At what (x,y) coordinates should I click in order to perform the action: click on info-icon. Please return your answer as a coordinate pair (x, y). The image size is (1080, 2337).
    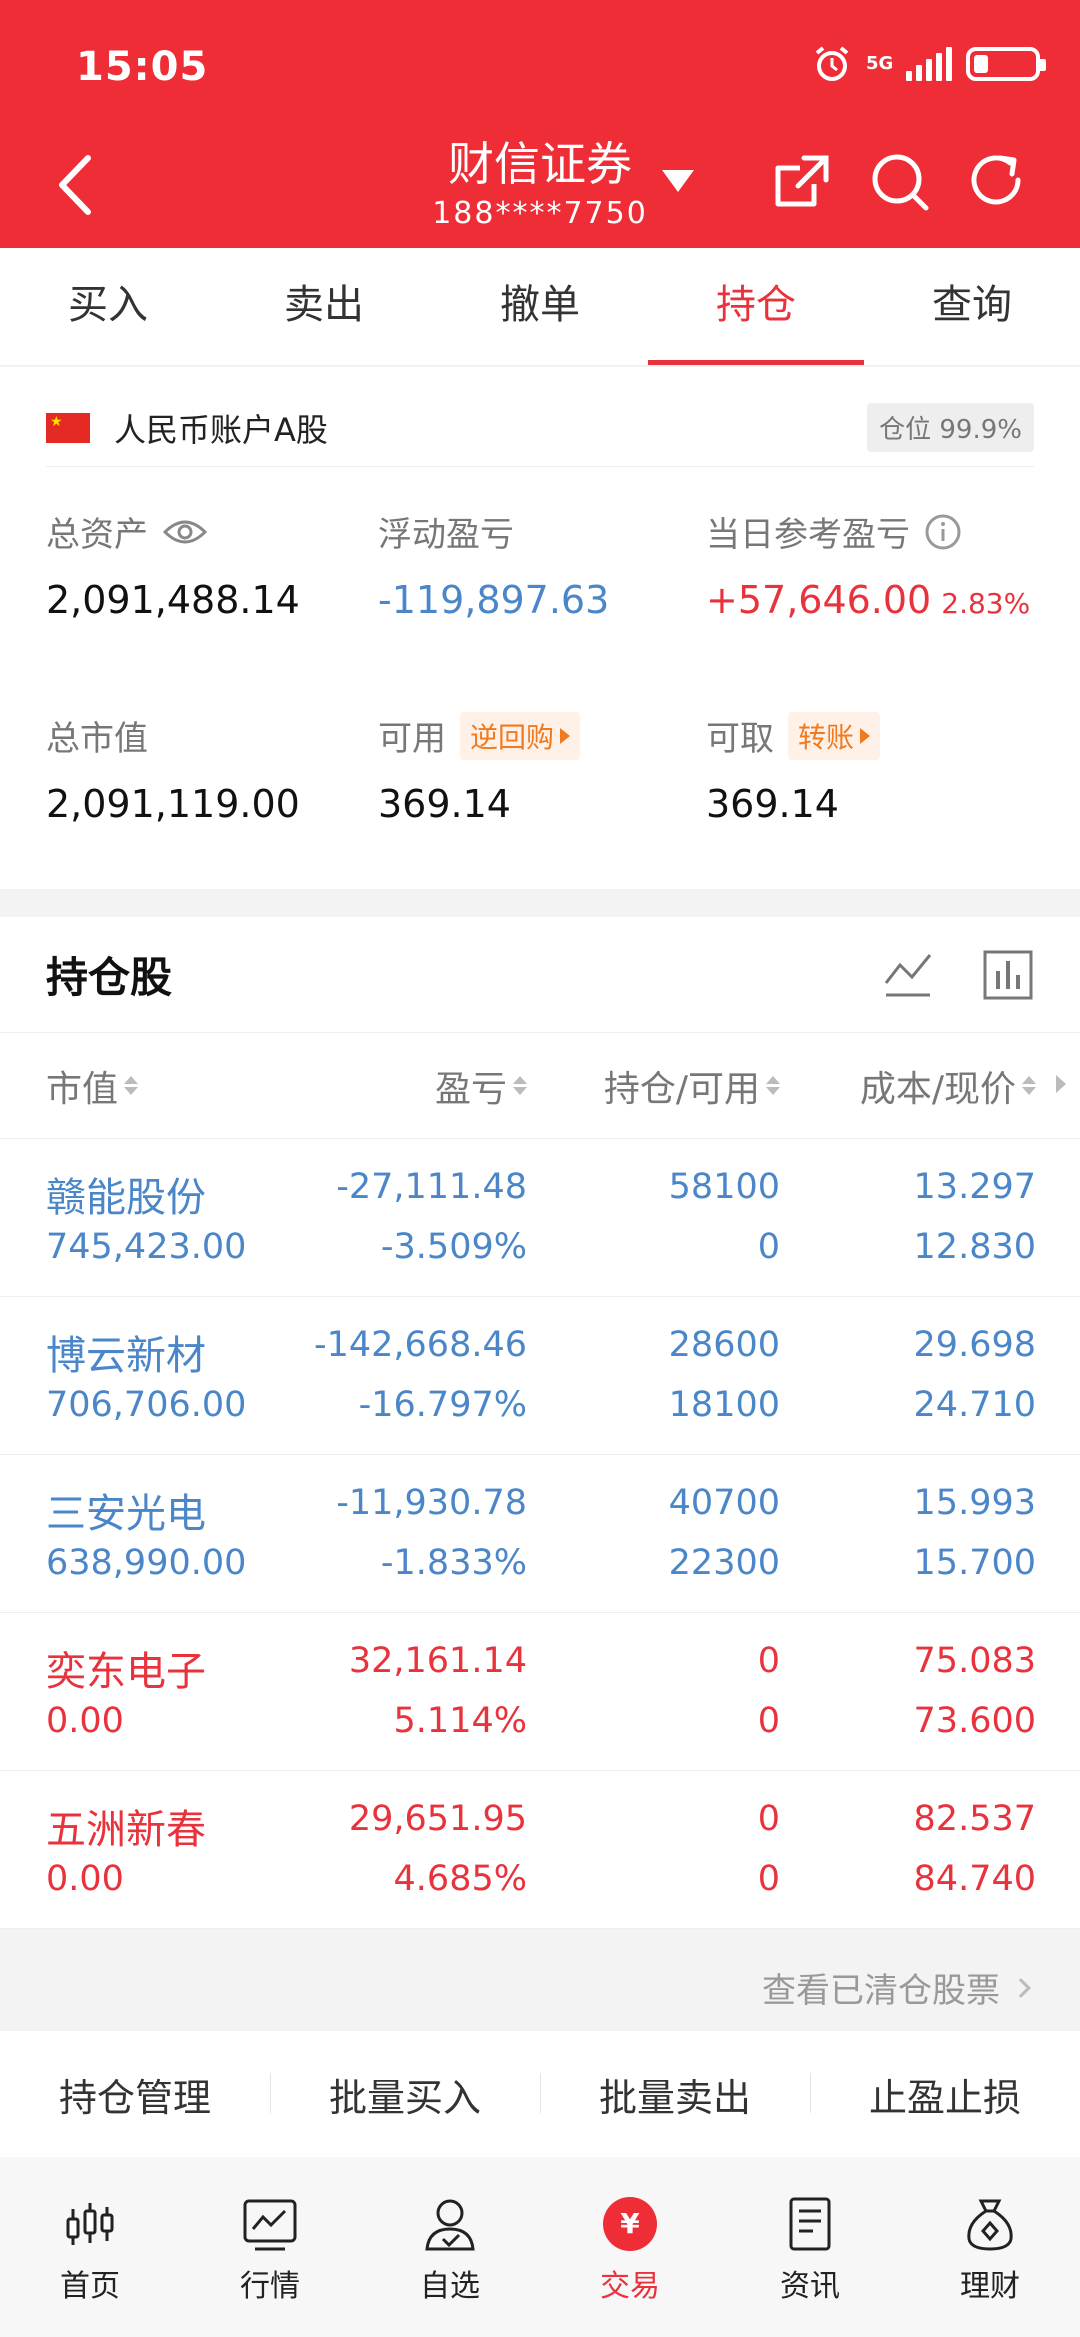
    Looking at the image, I should click on (943, 532).